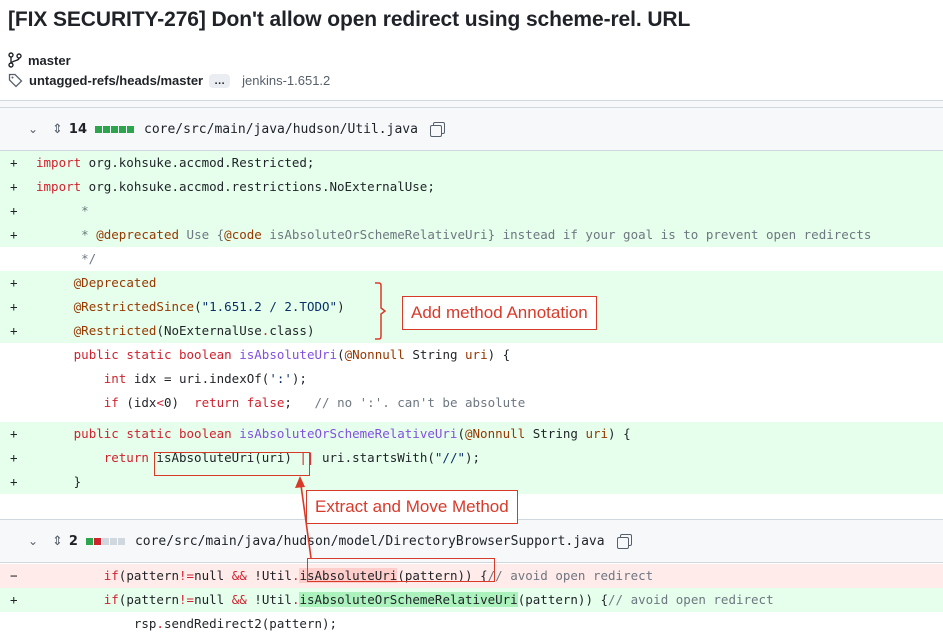 The width and height of the screenshot is (943, 636). Describe the element at coordinates (401, 570) in the screenshot. I see `highlight-isabsoluteuri-old` at that location.